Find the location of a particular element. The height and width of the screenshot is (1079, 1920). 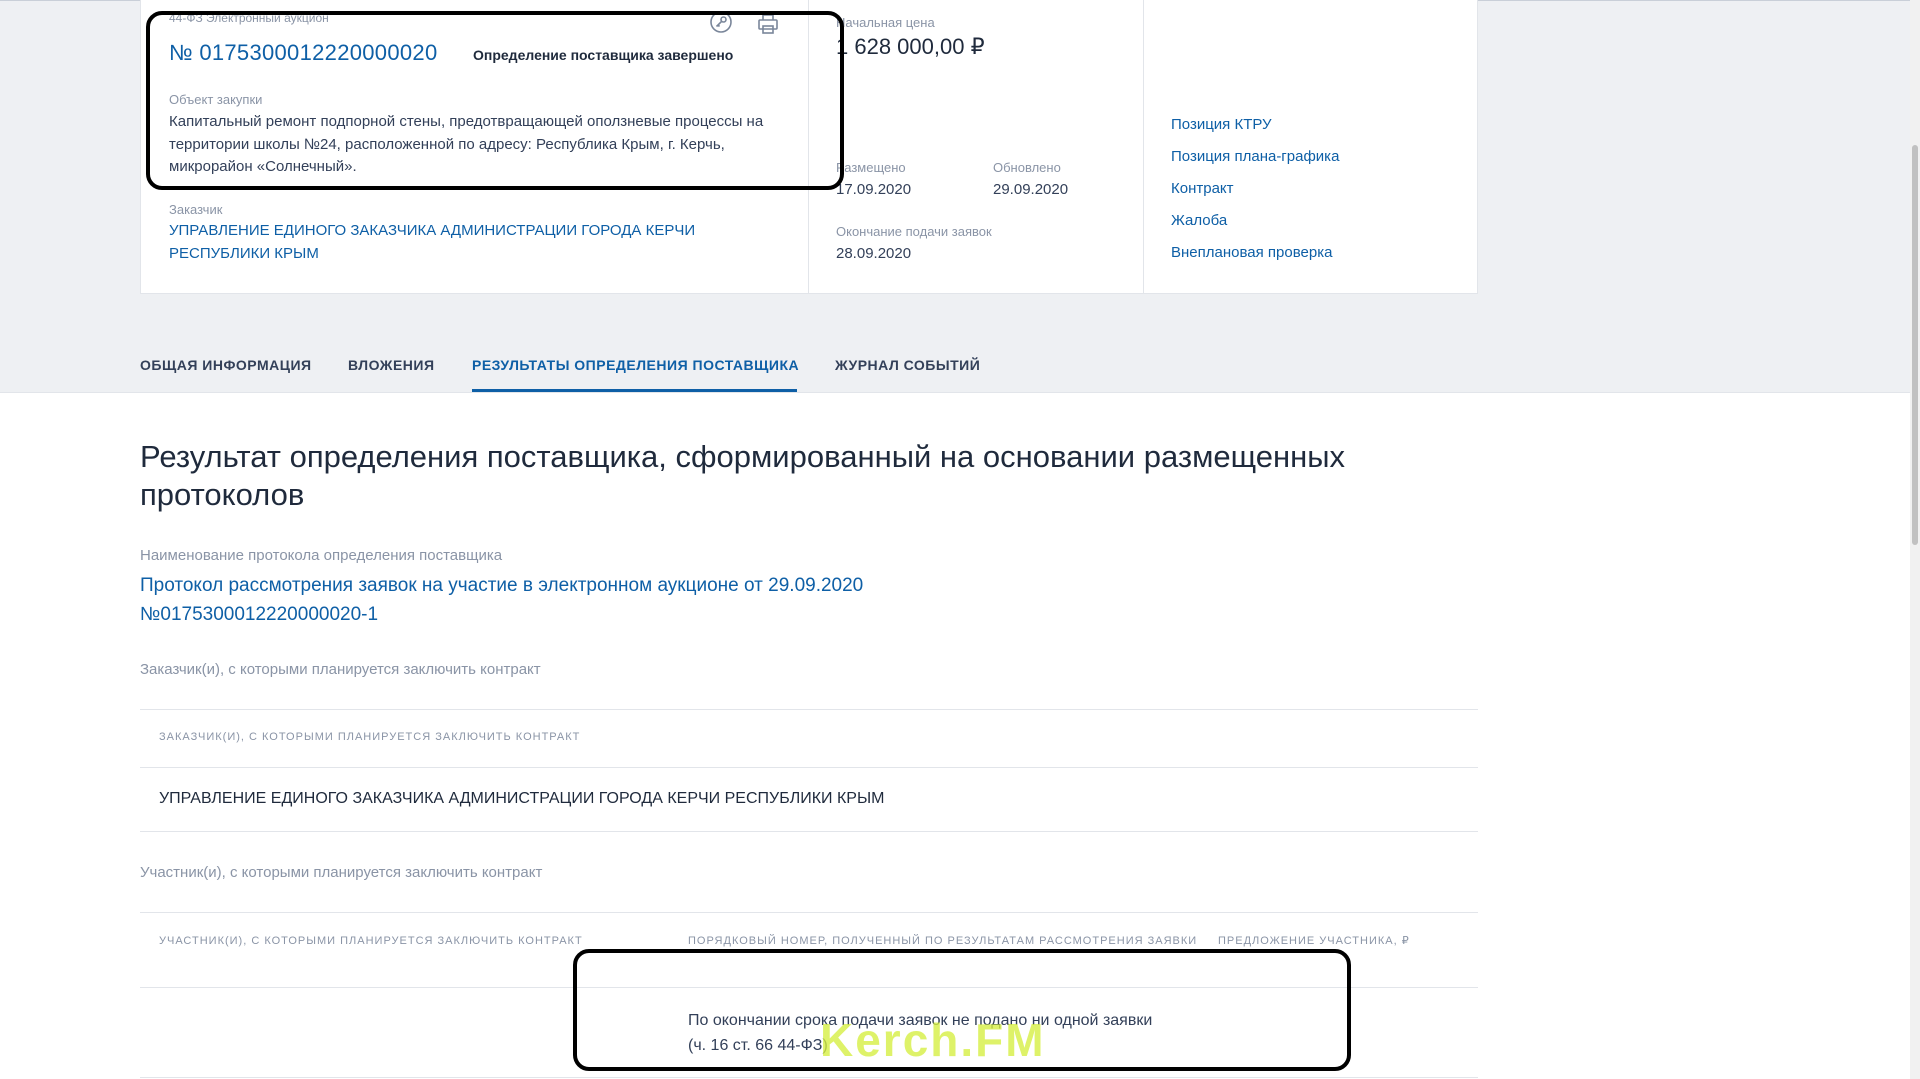

scrollbar is located at coordinates (1915, 539).